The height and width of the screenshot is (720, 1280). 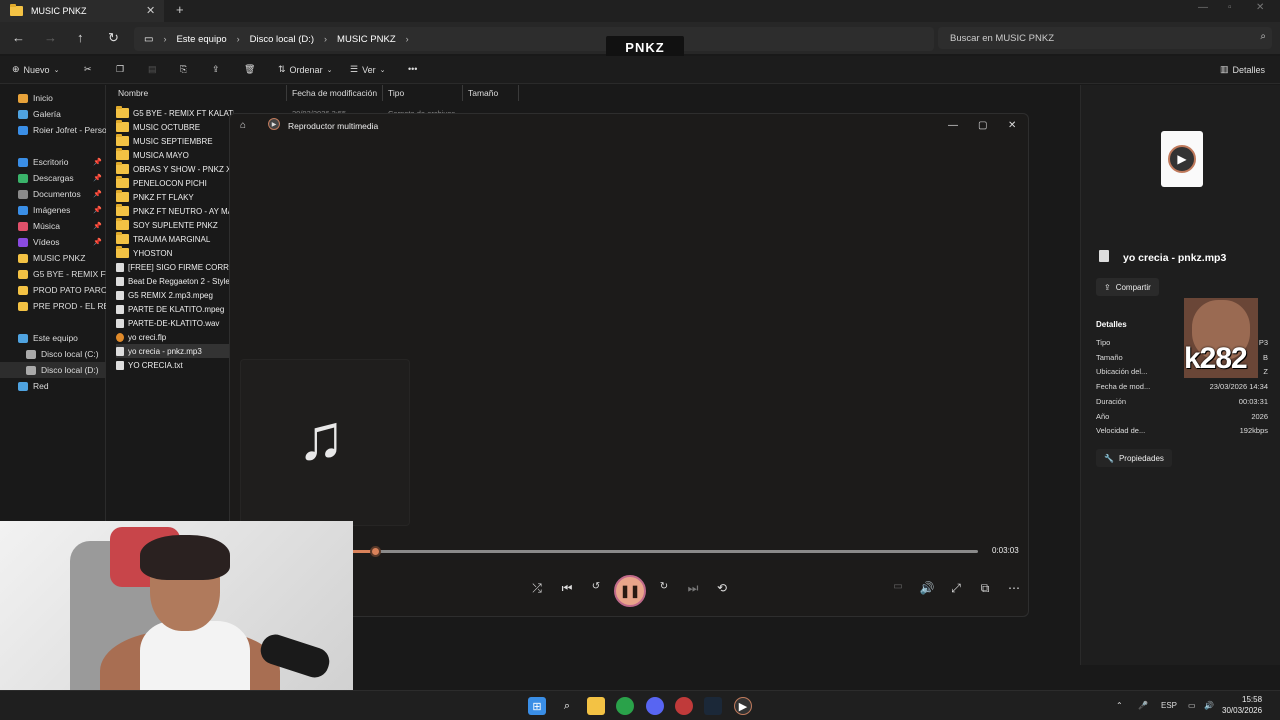 What do you see at coordinates (53, 162) in the screenshot?
I see `sidebar-item: Escritorio 📌` at bounding box center [53, 162].